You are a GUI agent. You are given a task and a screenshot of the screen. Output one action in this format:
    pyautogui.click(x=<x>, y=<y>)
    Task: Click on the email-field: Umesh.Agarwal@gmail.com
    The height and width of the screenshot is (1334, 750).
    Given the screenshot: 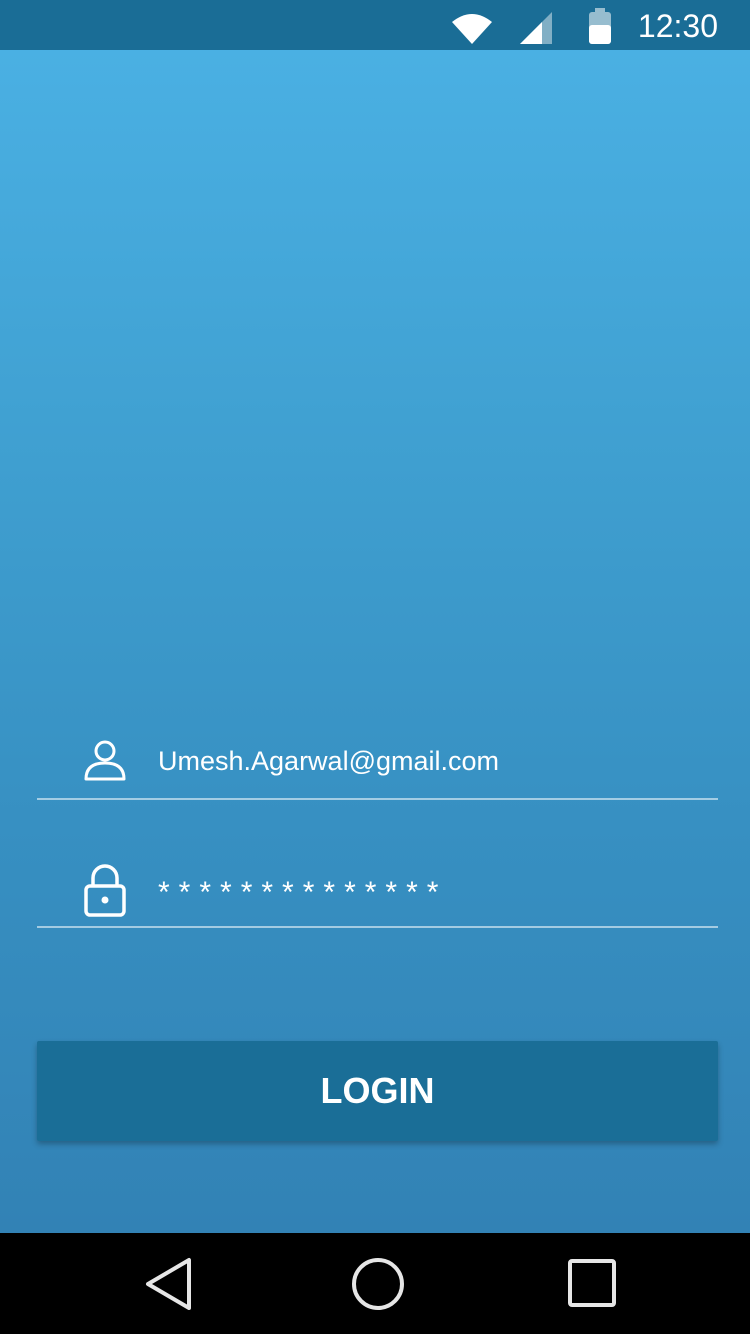 What is the action you would take?
    pyautogui.click(x=377, y=759)
    